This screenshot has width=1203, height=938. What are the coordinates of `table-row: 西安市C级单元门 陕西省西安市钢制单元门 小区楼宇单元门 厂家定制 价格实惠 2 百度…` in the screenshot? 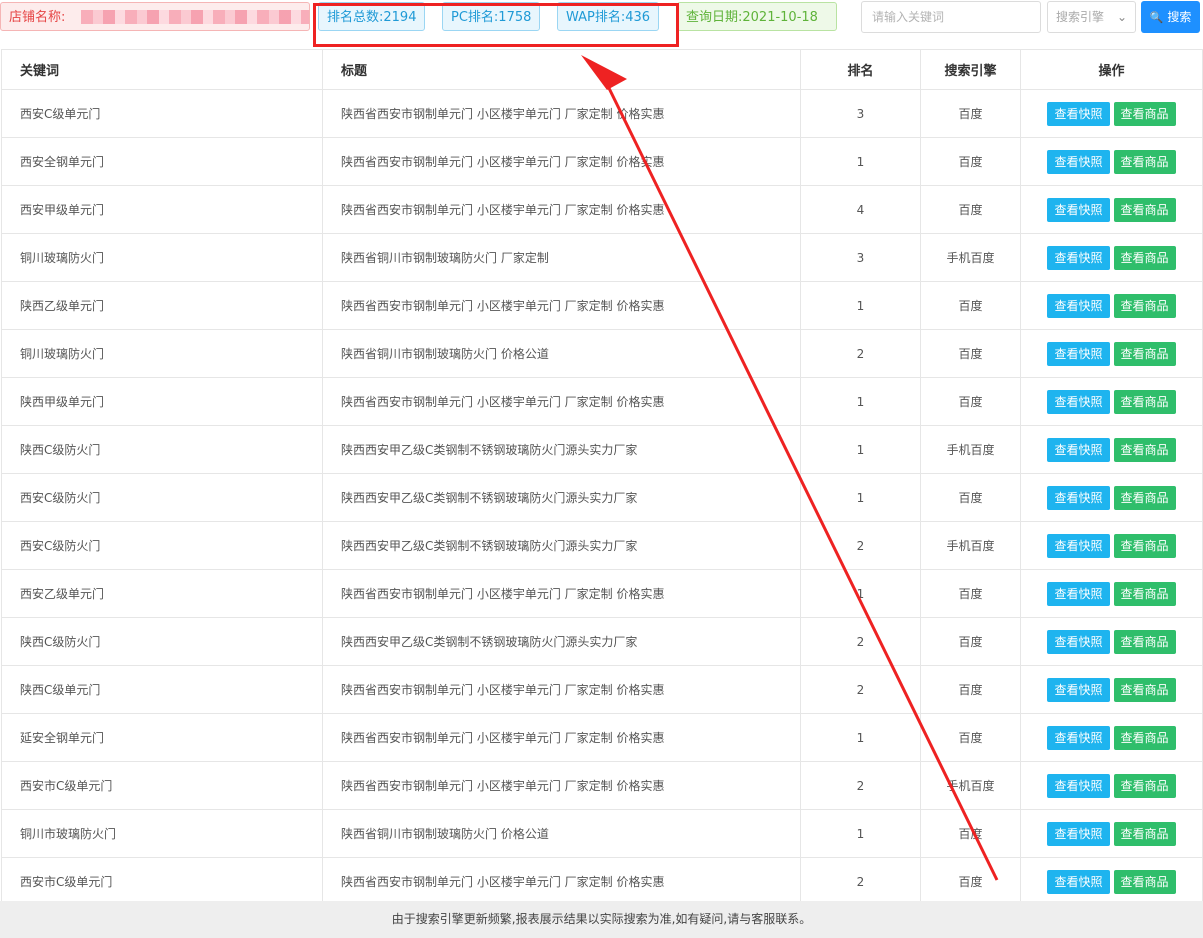 It's located at (602, 881).